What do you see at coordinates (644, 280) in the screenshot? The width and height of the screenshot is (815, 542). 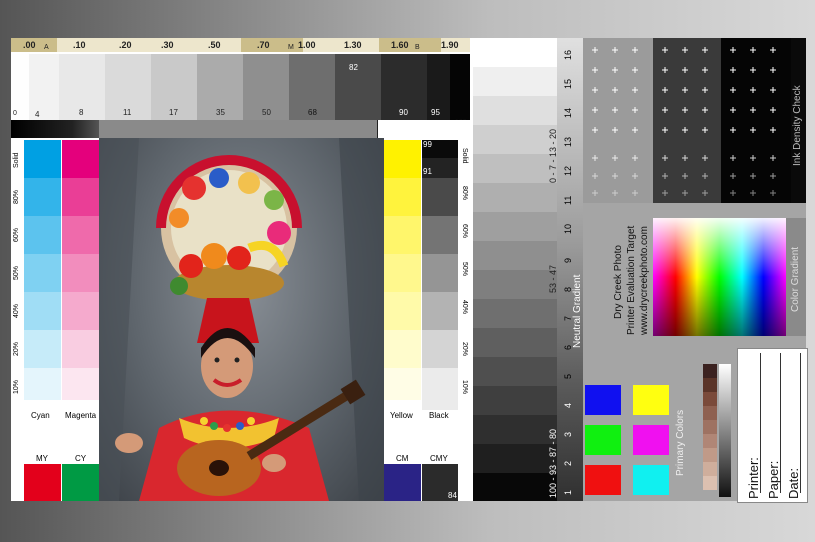 I see `branding-line3: www.drycreekphoto.com` at bounding box center [644, 280].